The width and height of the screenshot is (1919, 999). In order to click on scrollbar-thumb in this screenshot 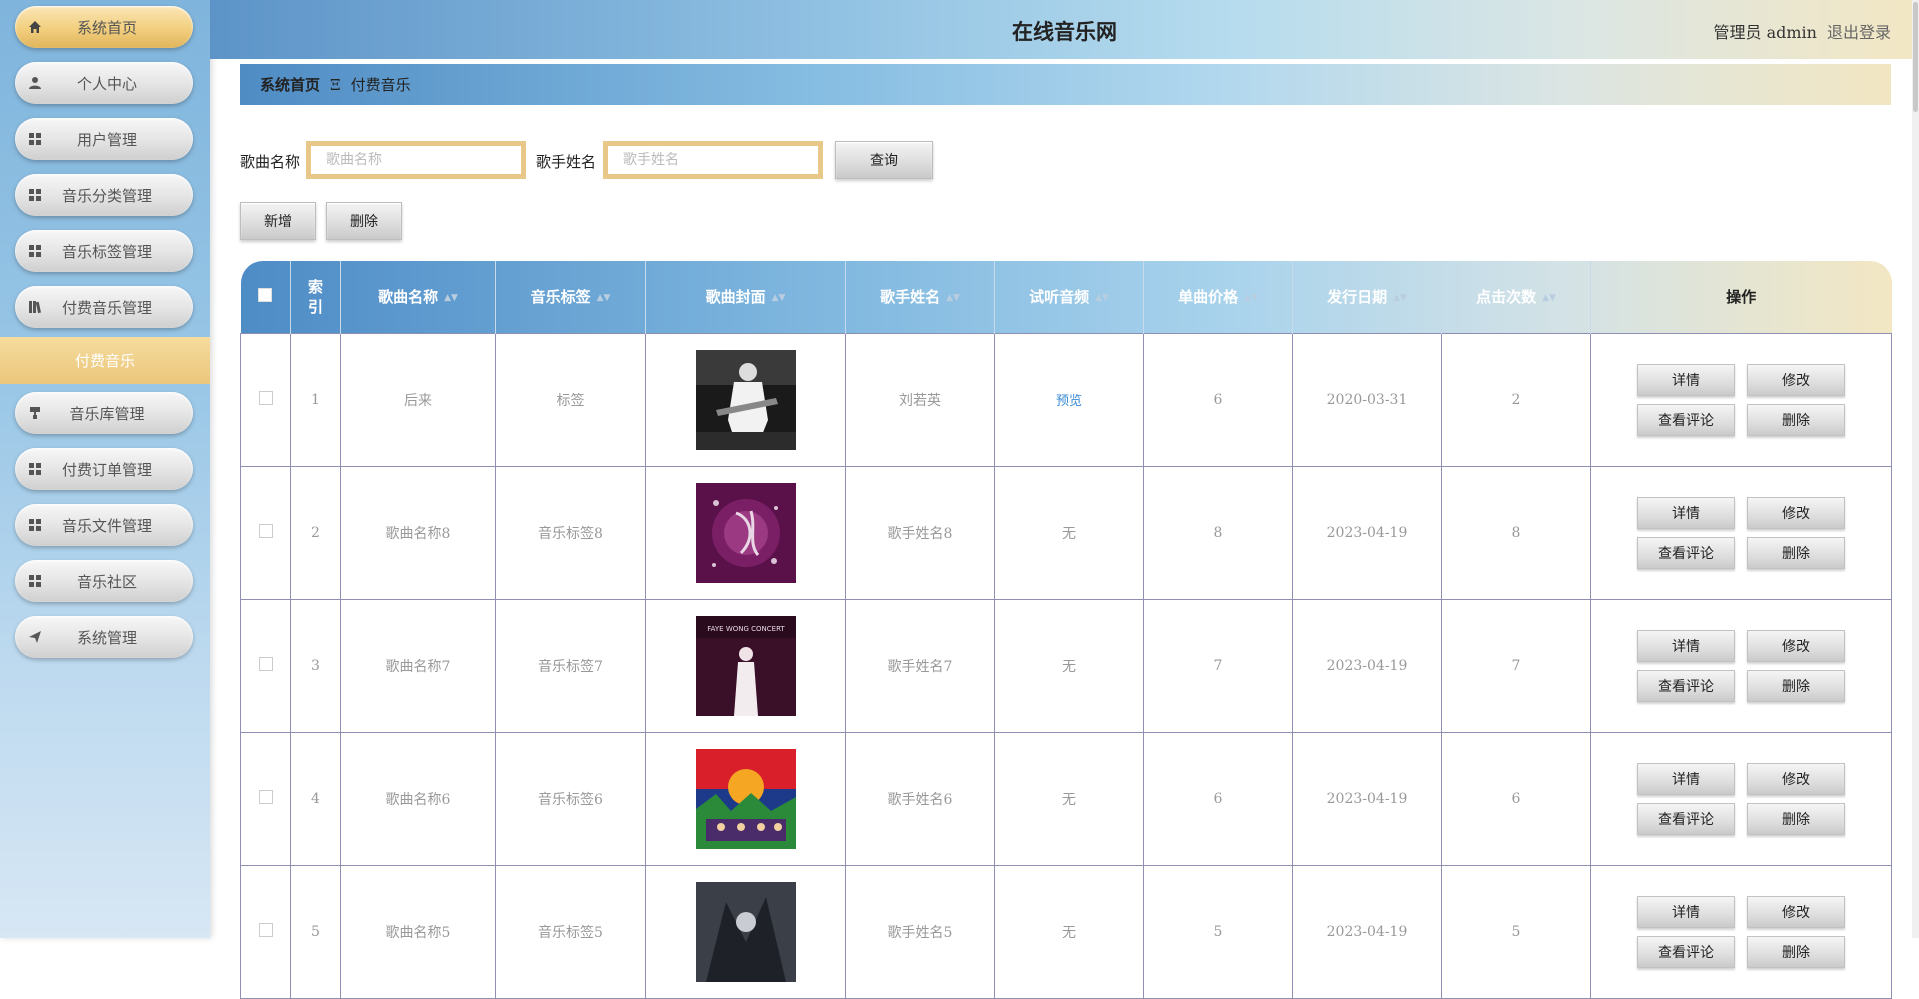, I will do `click(1915, 57)`.